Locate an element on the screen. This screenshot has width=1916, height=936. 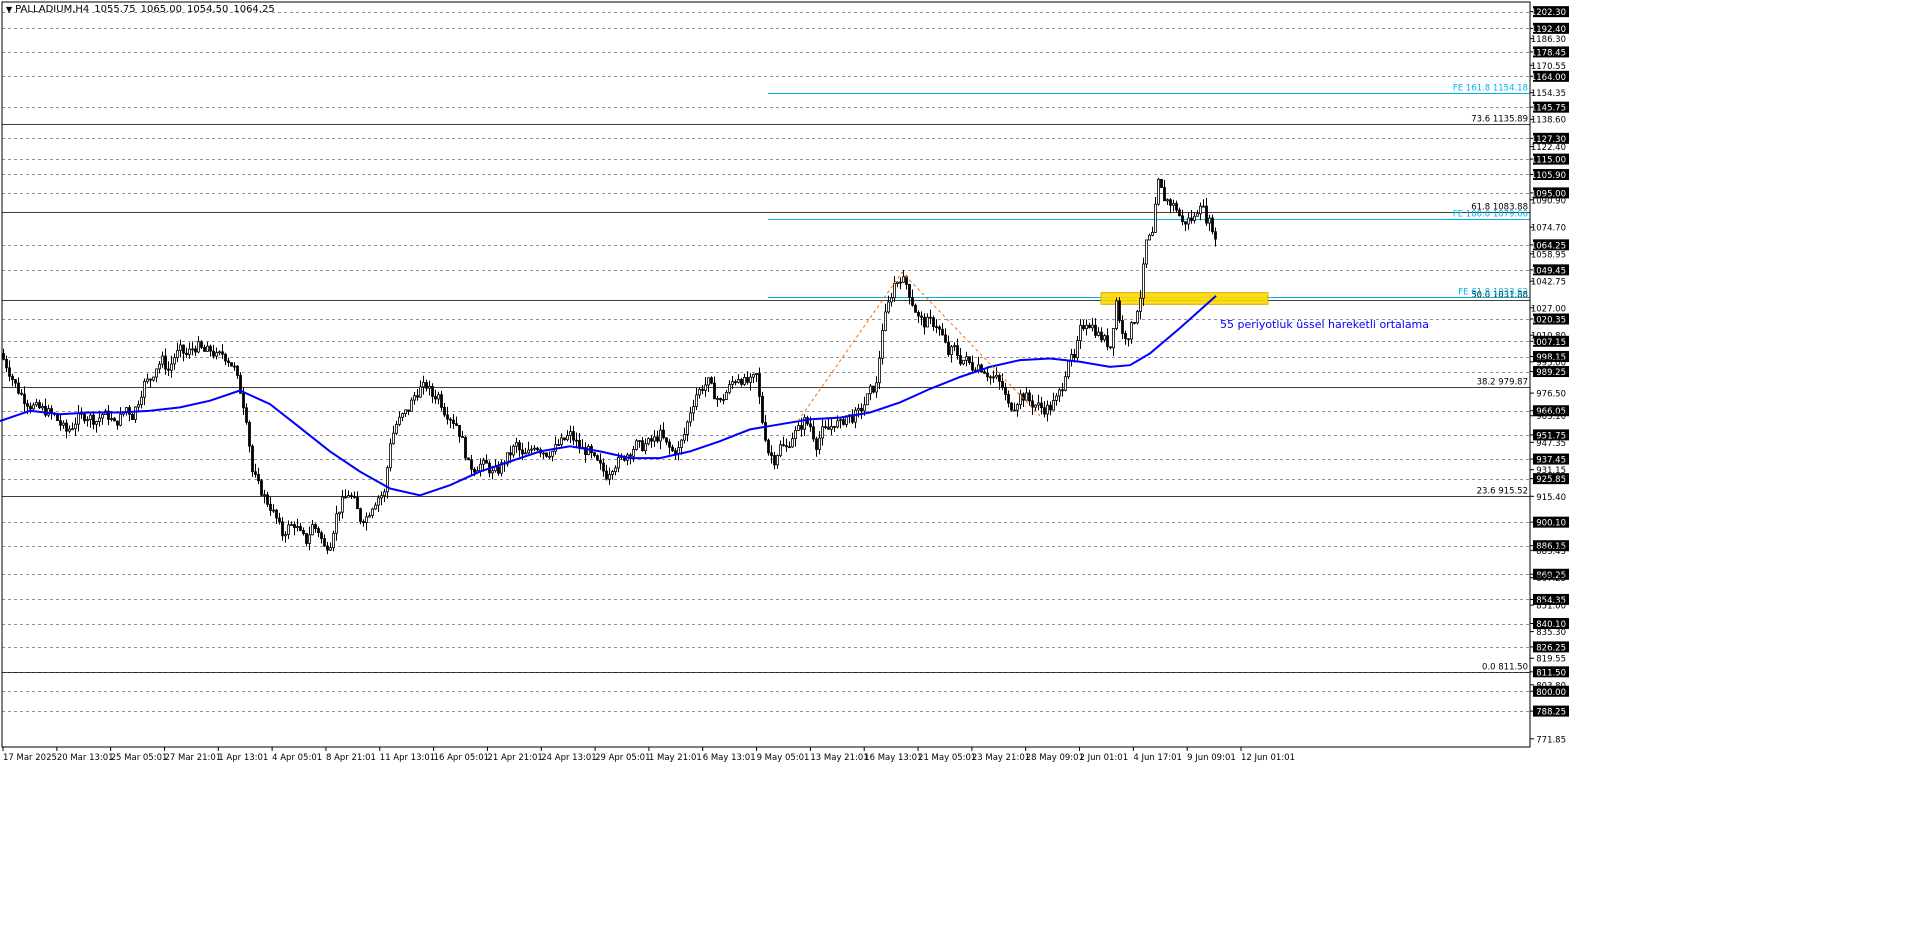
x-tick-label: 21 Apr 21:01 is located at coordinates (514, 758).